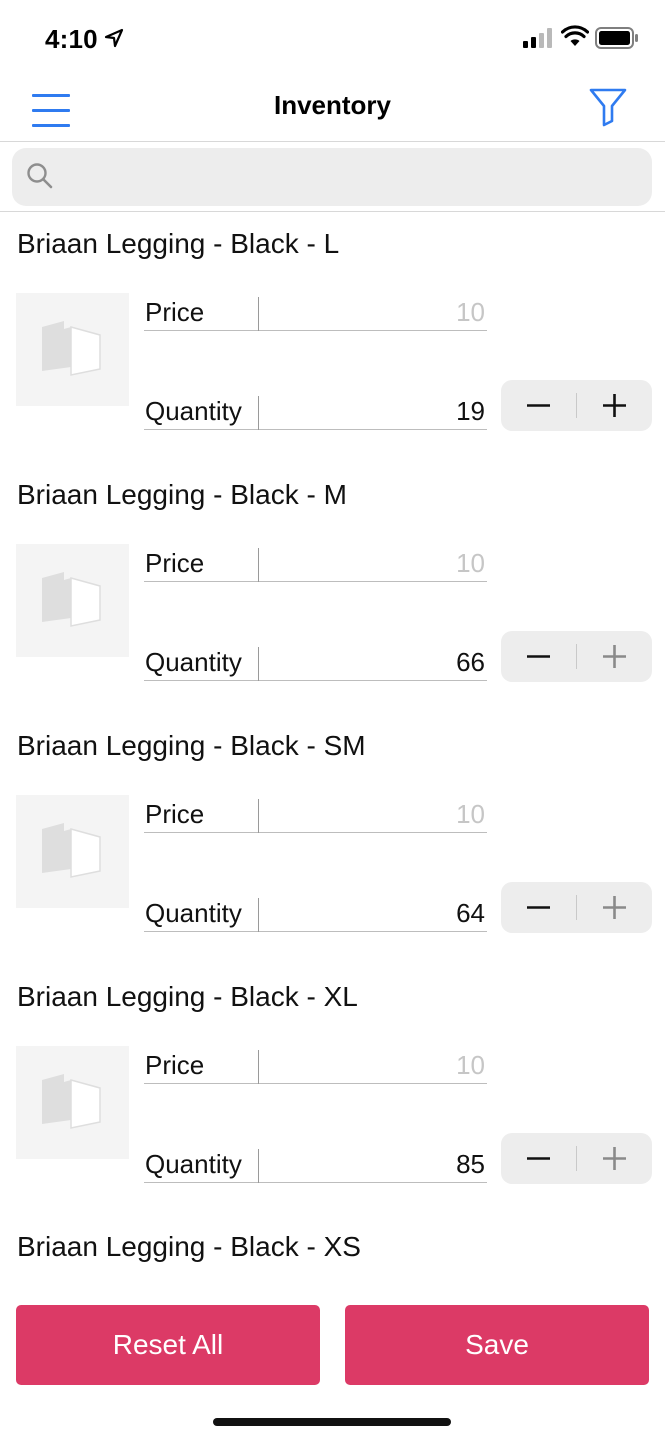 This screenshot has height=1440, width=665. What do you see at coordinates (315, 664) in the screenshot?
I see `quantity-field: Quantity 66` at bounding box center [315, 664].